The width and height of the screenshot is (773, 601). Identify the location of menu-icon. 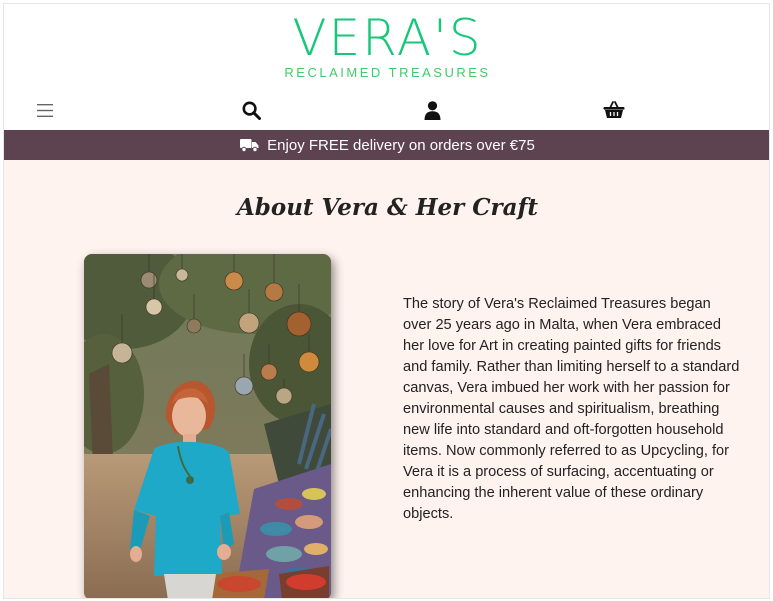
(45, 110).